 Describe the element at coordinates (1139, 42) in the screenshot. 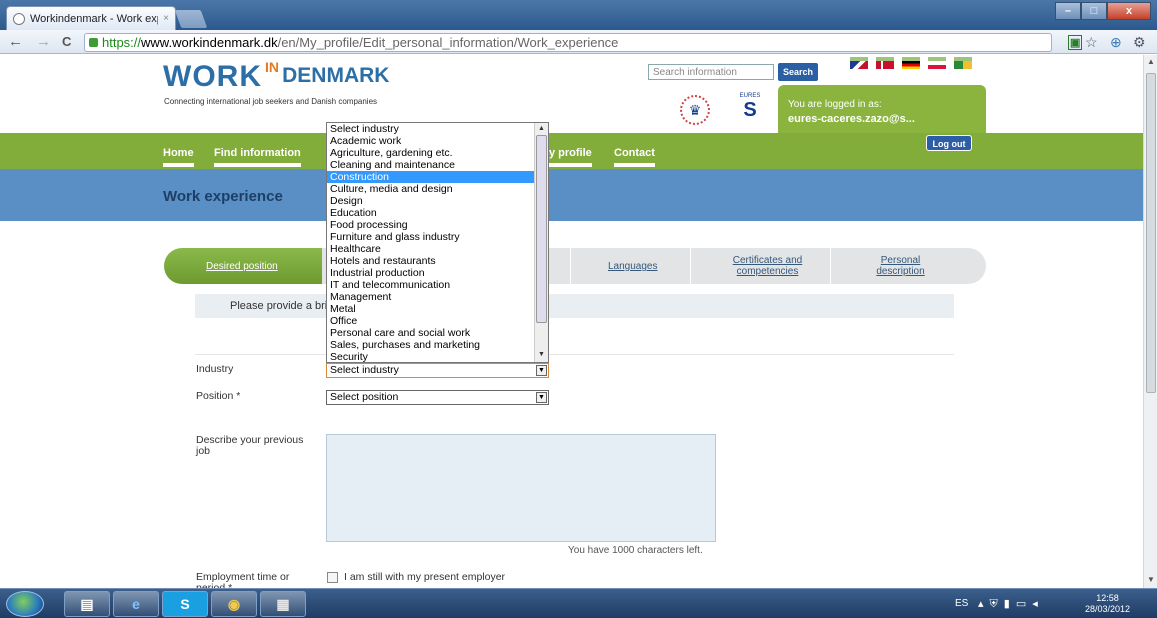

I see `wrench-menu-icon: ⚙` at that location.